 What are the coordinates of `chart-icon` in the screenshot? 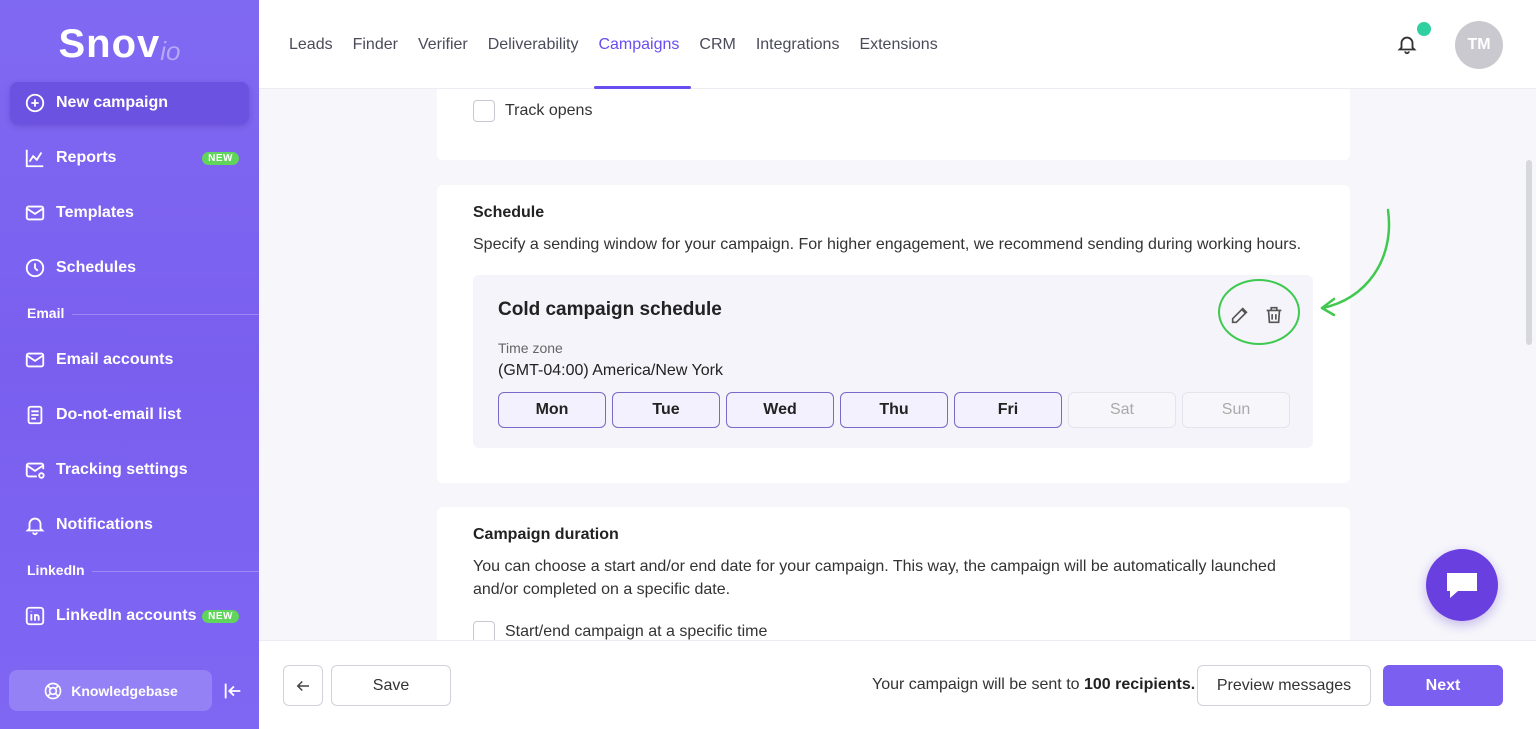 It's located at (34, 158).